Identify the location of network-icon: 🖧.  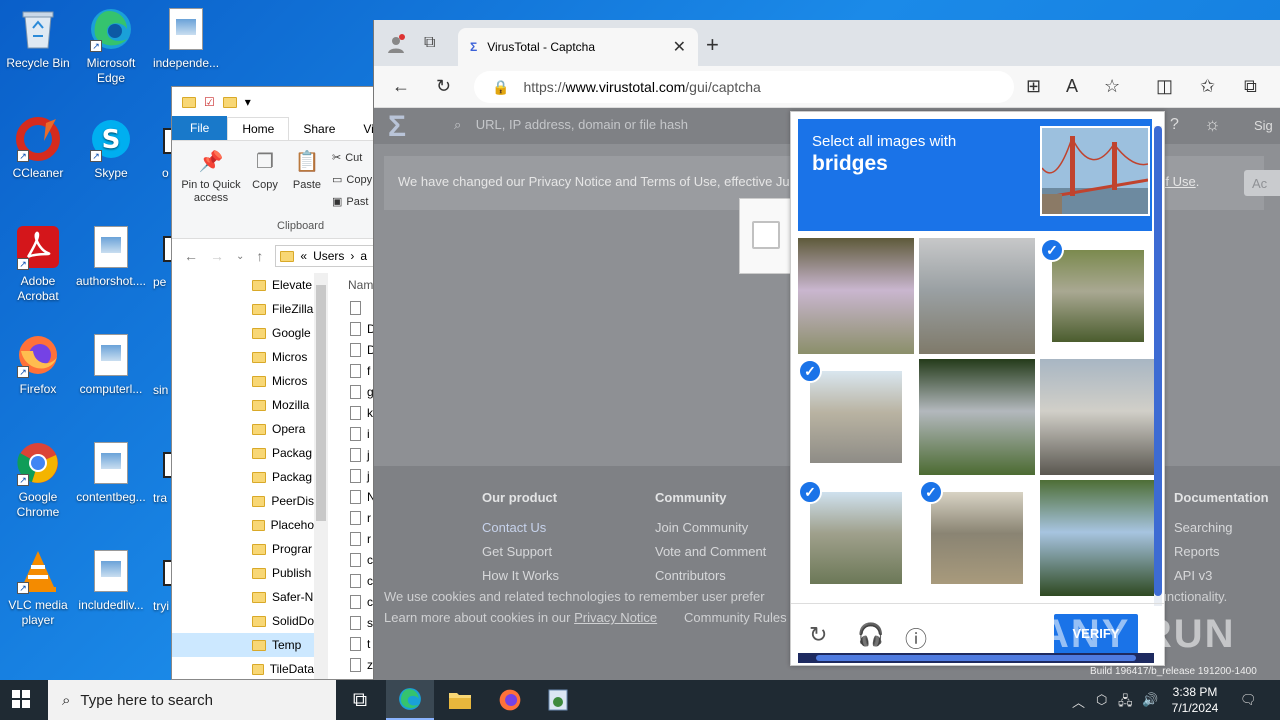
(1125, 703).